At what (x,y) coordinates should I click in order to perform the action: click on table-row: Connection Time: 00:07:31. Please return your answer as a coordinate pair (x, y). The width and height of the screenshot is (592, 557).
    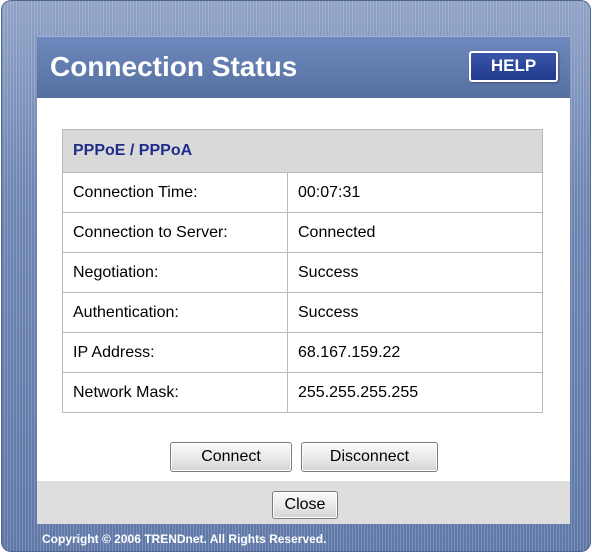
    Looking at the image, I should click on (302, 192).